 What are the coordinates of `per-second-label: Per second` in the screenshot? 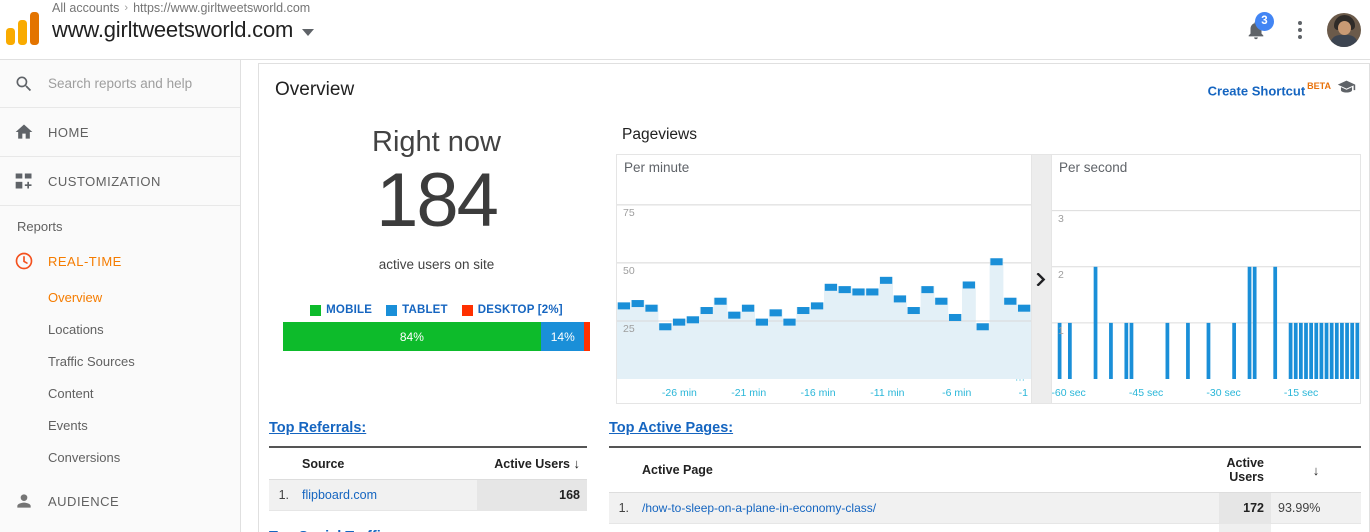 It's located at (1093, 167).